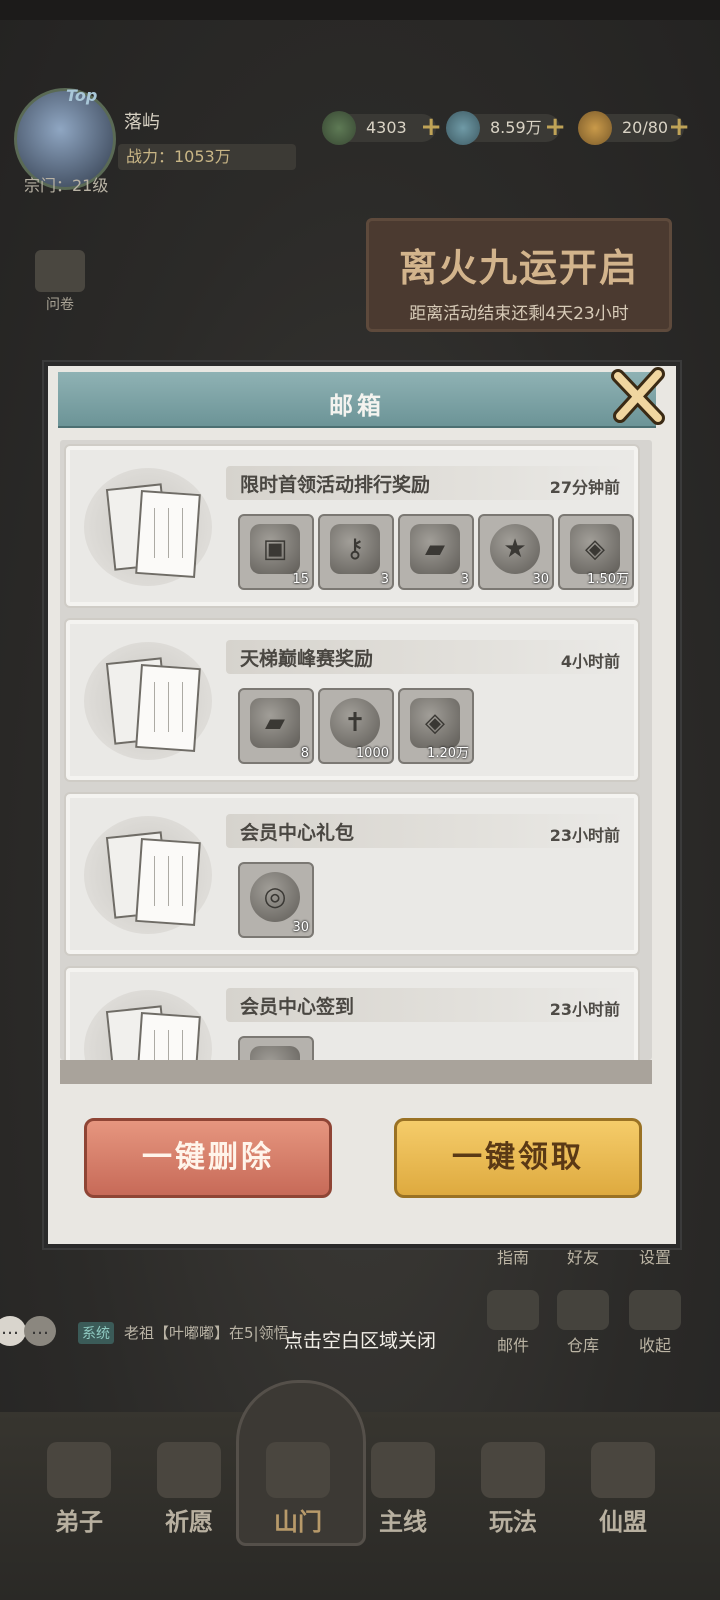 This screenshot has width=720, height=1600. I want to click on reward-item: ★ 30, so click(516, 552).